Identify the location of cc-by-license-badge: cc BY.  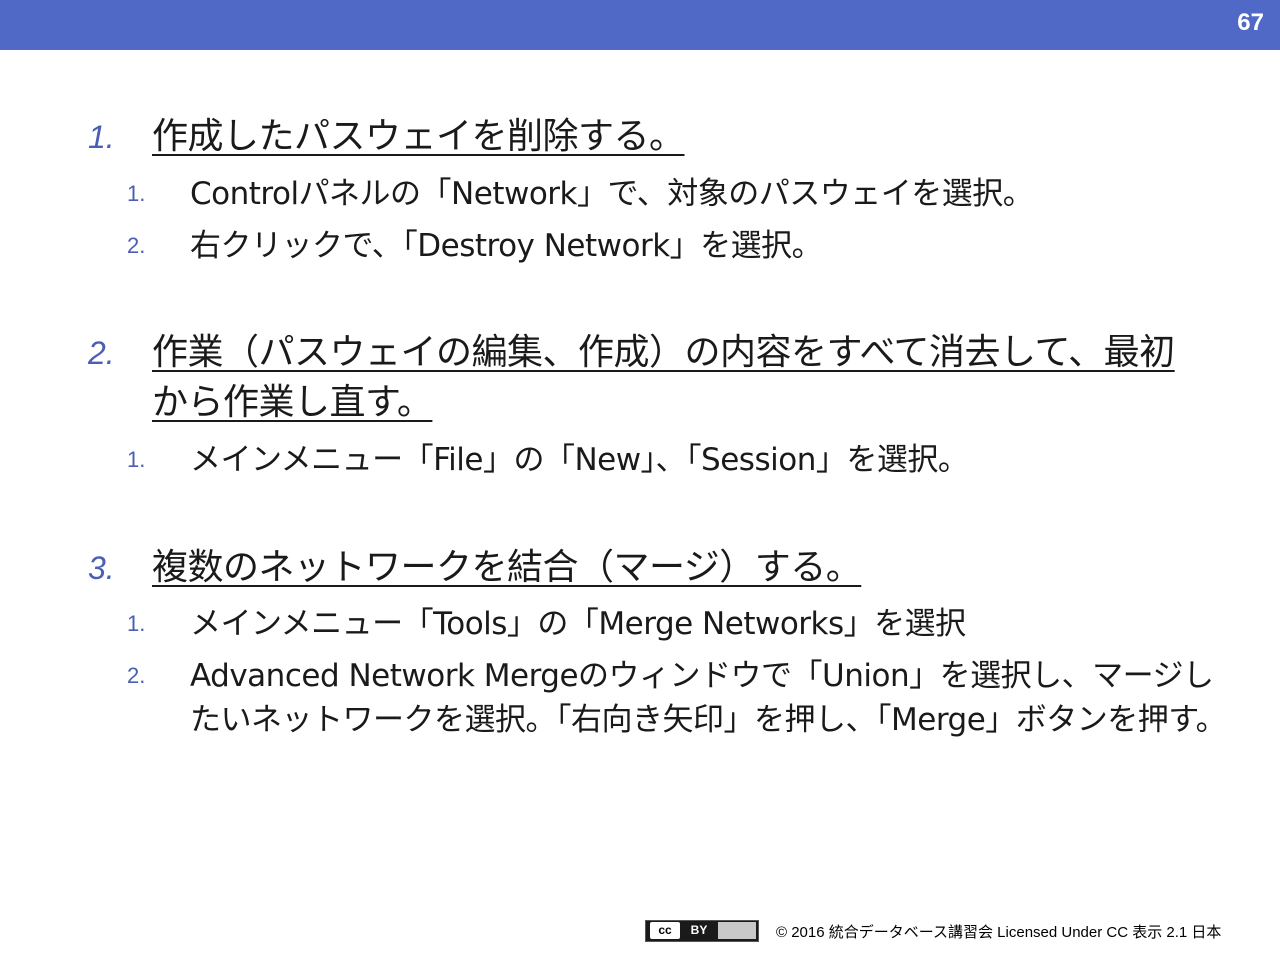
(702, 931).